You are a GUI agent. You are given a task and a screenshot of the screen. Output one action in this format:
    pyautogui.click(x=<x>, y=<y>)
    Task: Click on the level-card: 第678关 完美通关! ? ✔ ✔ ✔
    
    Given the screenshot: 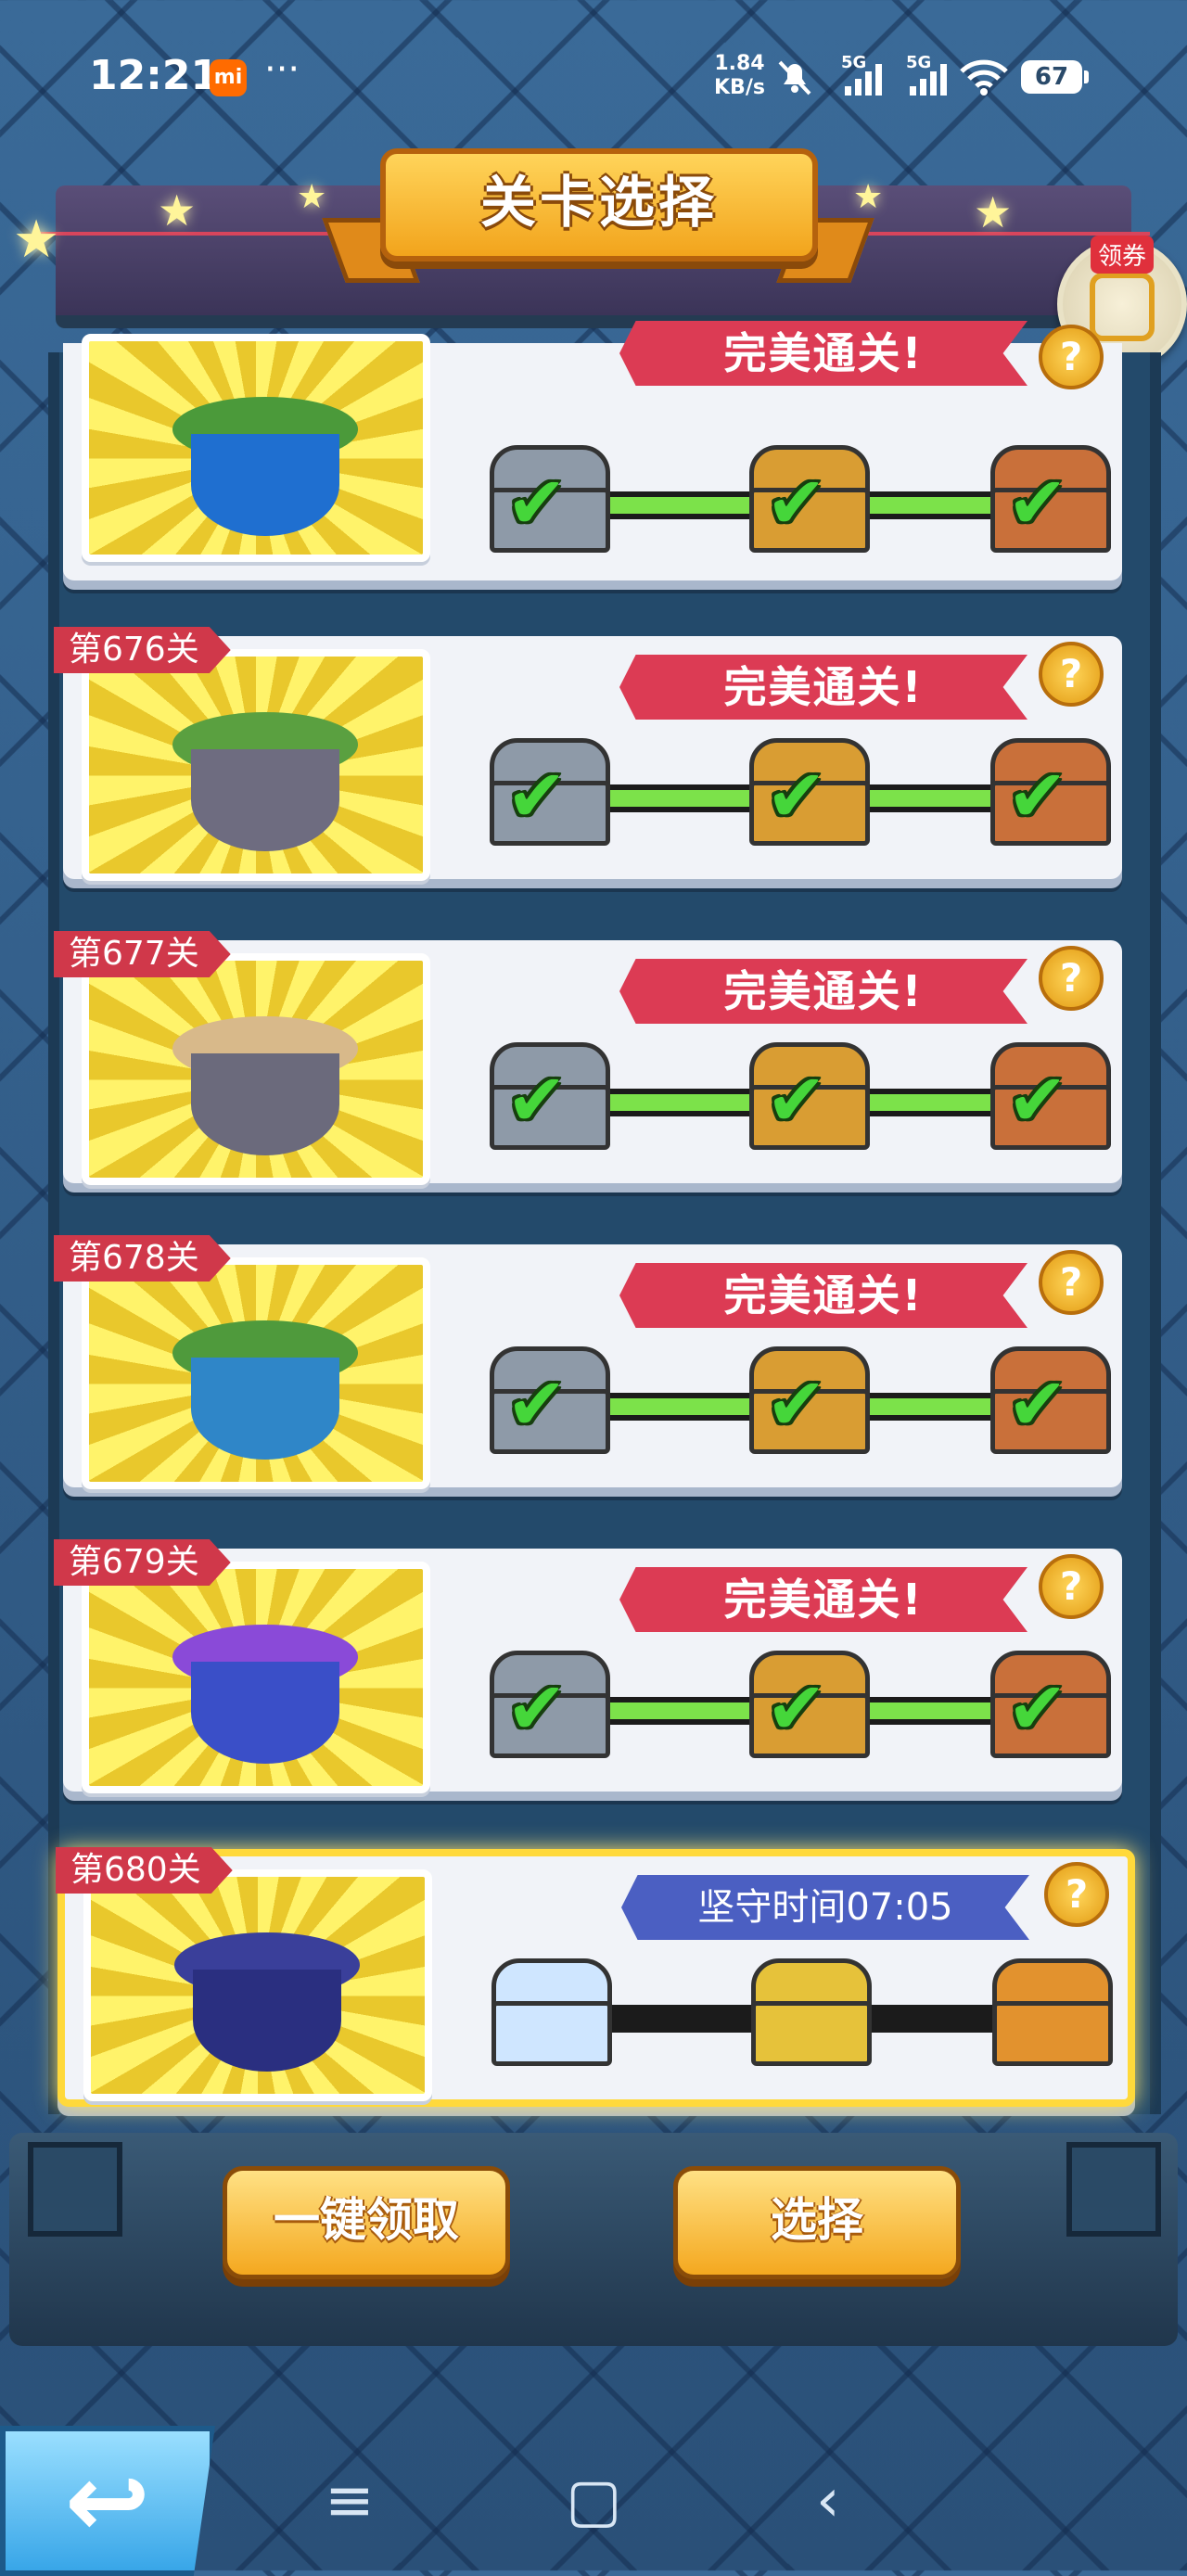 What is the action you would take?
    pyautogui.click(x=588, y=1362)
    